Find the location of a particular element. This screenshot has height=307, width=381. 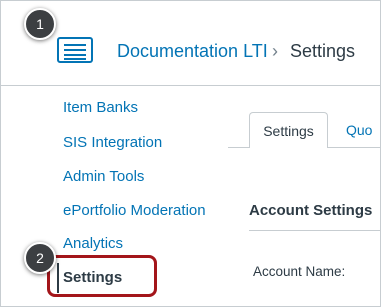

tab-settings: Settings is located at coordinates (288, 130).